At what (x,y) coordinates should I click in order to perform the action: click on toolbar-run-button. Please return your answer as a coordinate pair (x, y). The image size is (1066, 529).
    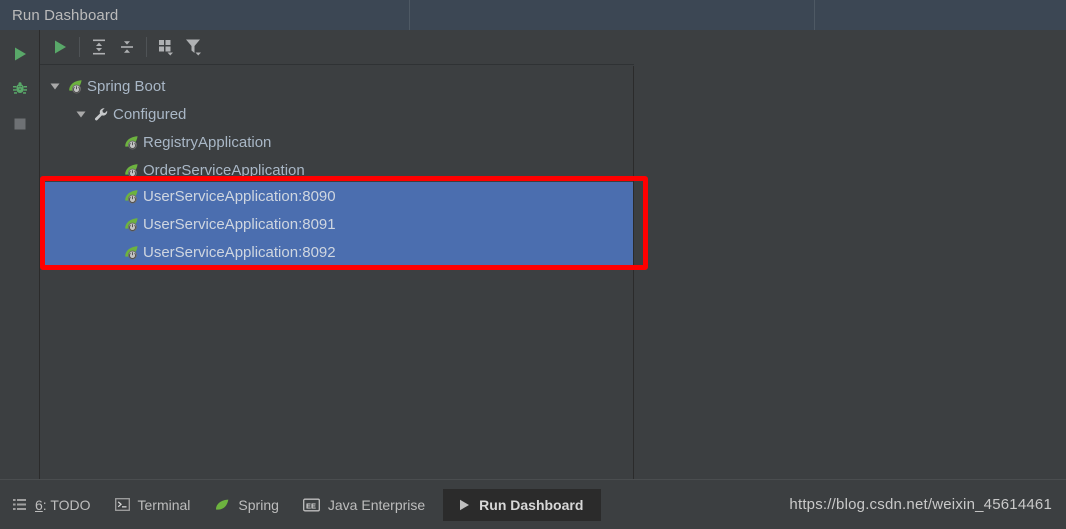
    Looking at the image, I should click on (60, 47).